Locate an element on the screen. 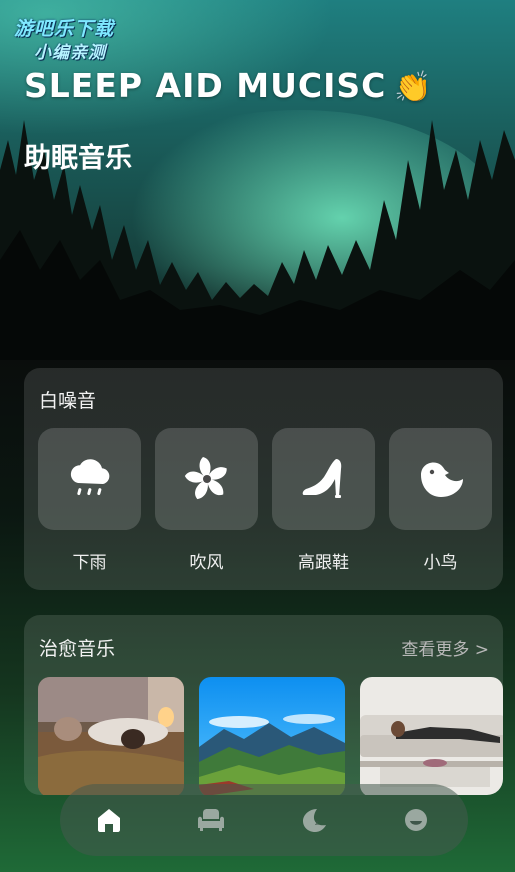  noise-item-bird: 小鸟 is located at coordinates (440, 500).